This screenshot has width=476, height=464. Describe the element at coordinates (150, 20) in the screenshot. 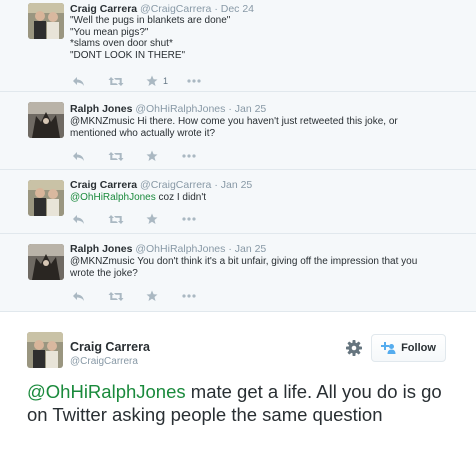

I see `tweet-line: "Well the pugs in blankets are done"` at that location.